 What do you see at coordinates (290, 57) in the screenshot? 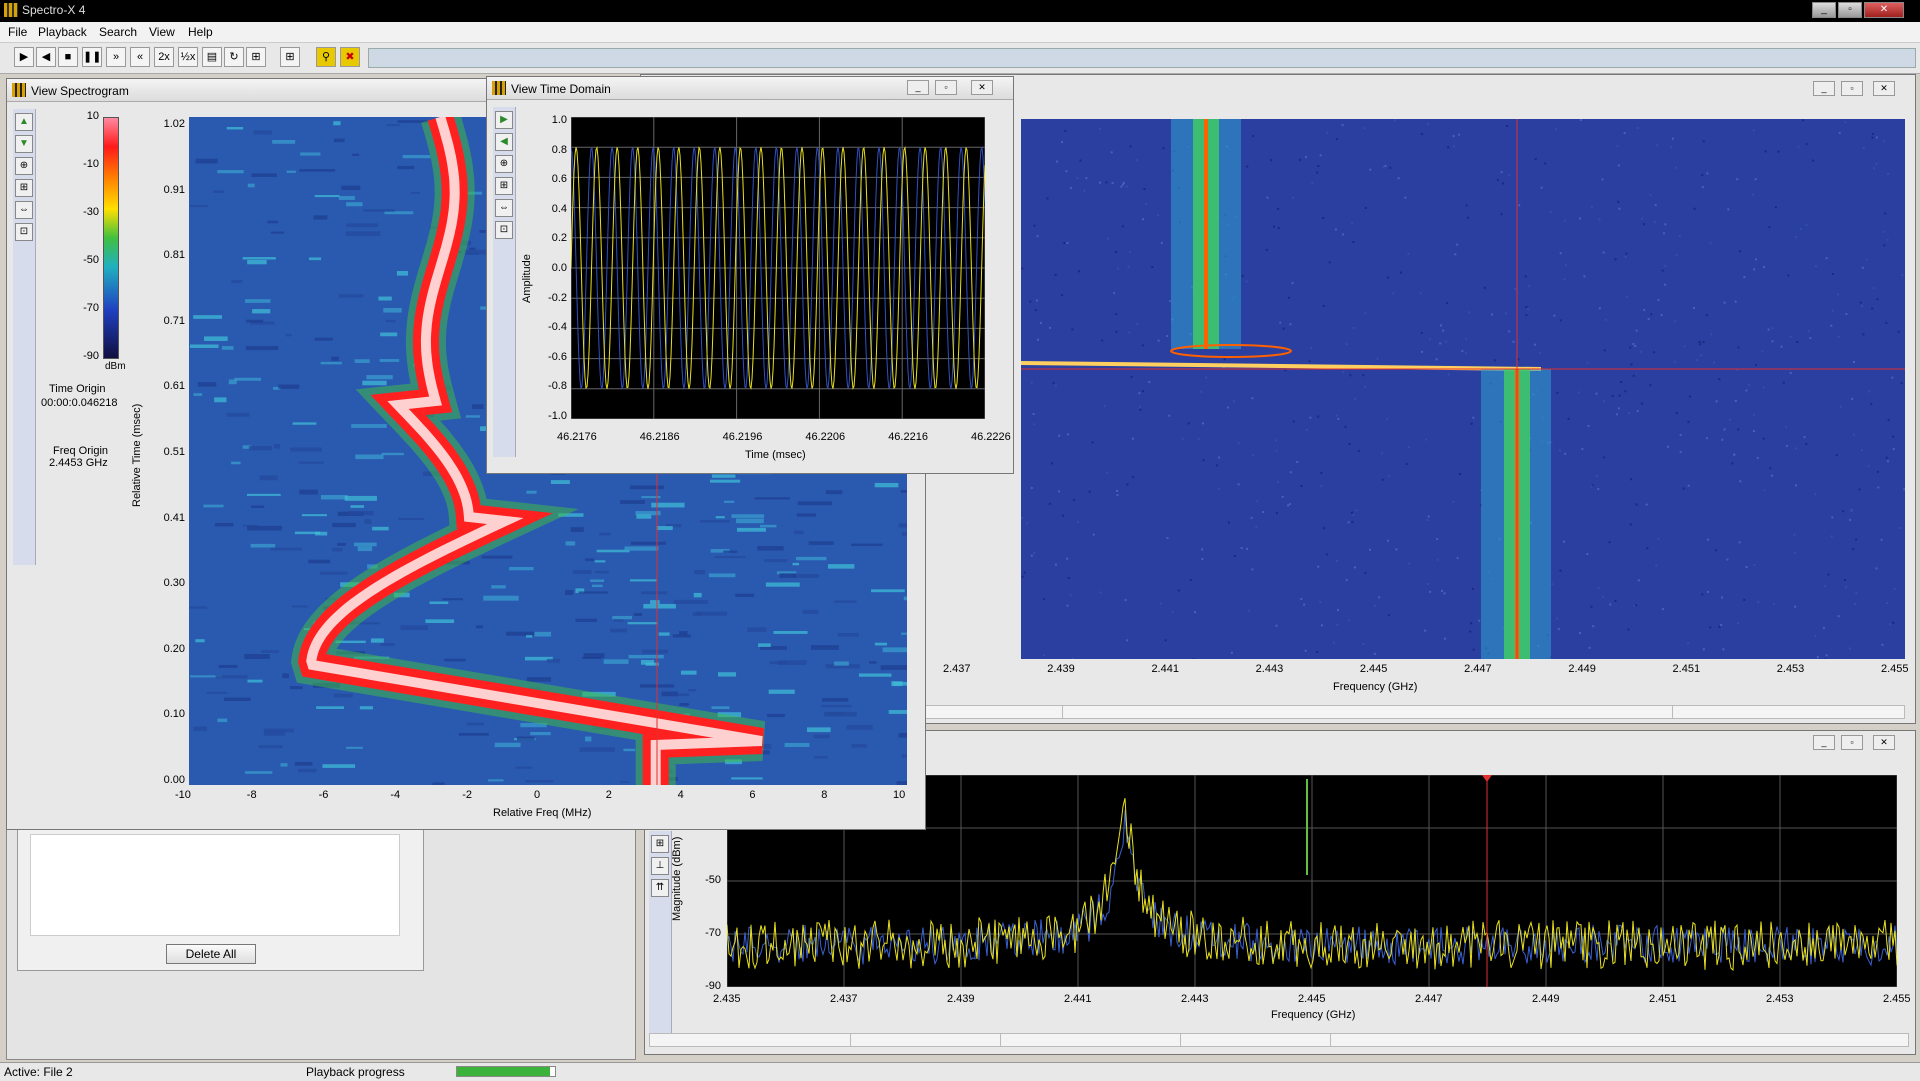
I see `grid-icon: ⊞` at bounding box center [290, 57].